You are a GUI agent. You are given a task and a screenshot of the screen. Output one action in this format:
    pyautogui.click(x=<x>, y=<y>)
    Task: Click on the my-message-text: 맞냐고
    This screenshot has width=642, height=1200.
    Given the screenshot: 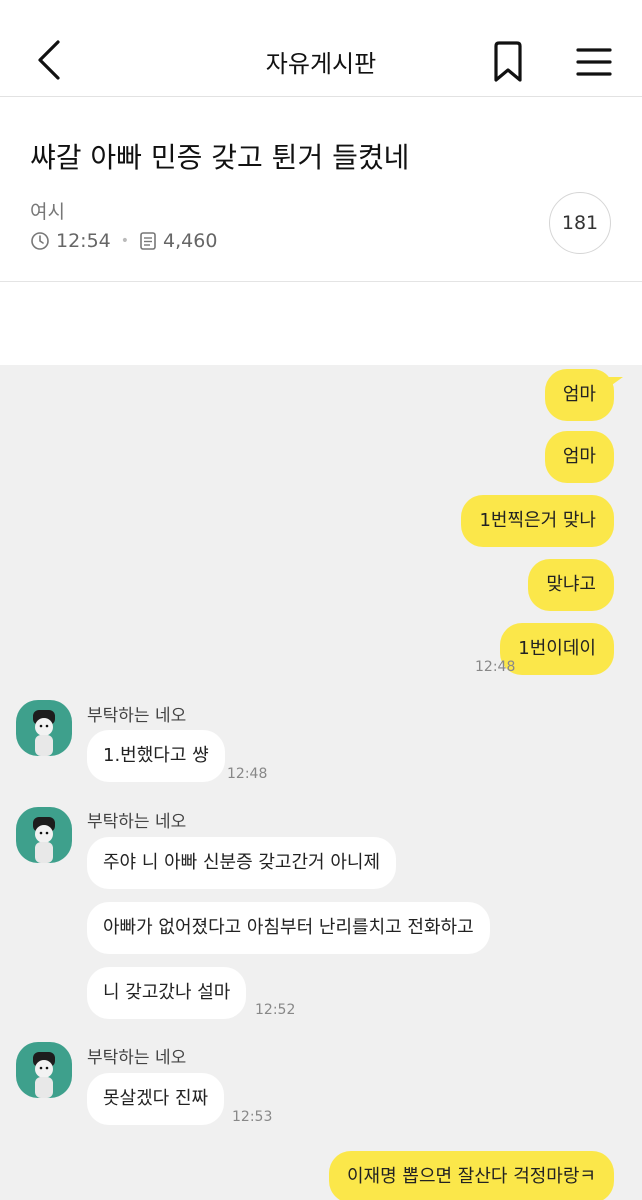 What is the action you would take?
    pyautogui.click(x=571, y=584)
    